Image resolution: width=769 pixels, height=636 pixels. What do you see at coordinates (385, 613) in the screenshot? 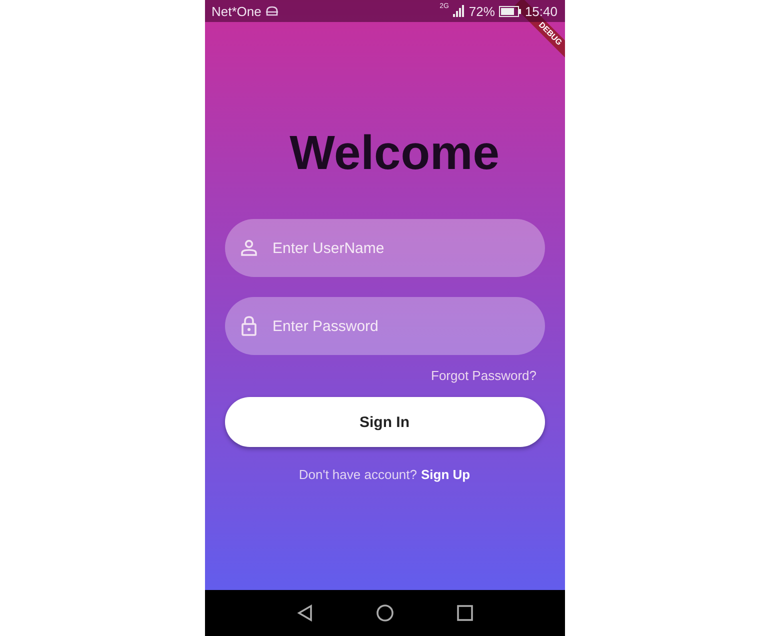
I see `home-icon` at bounding box center [385, 613].